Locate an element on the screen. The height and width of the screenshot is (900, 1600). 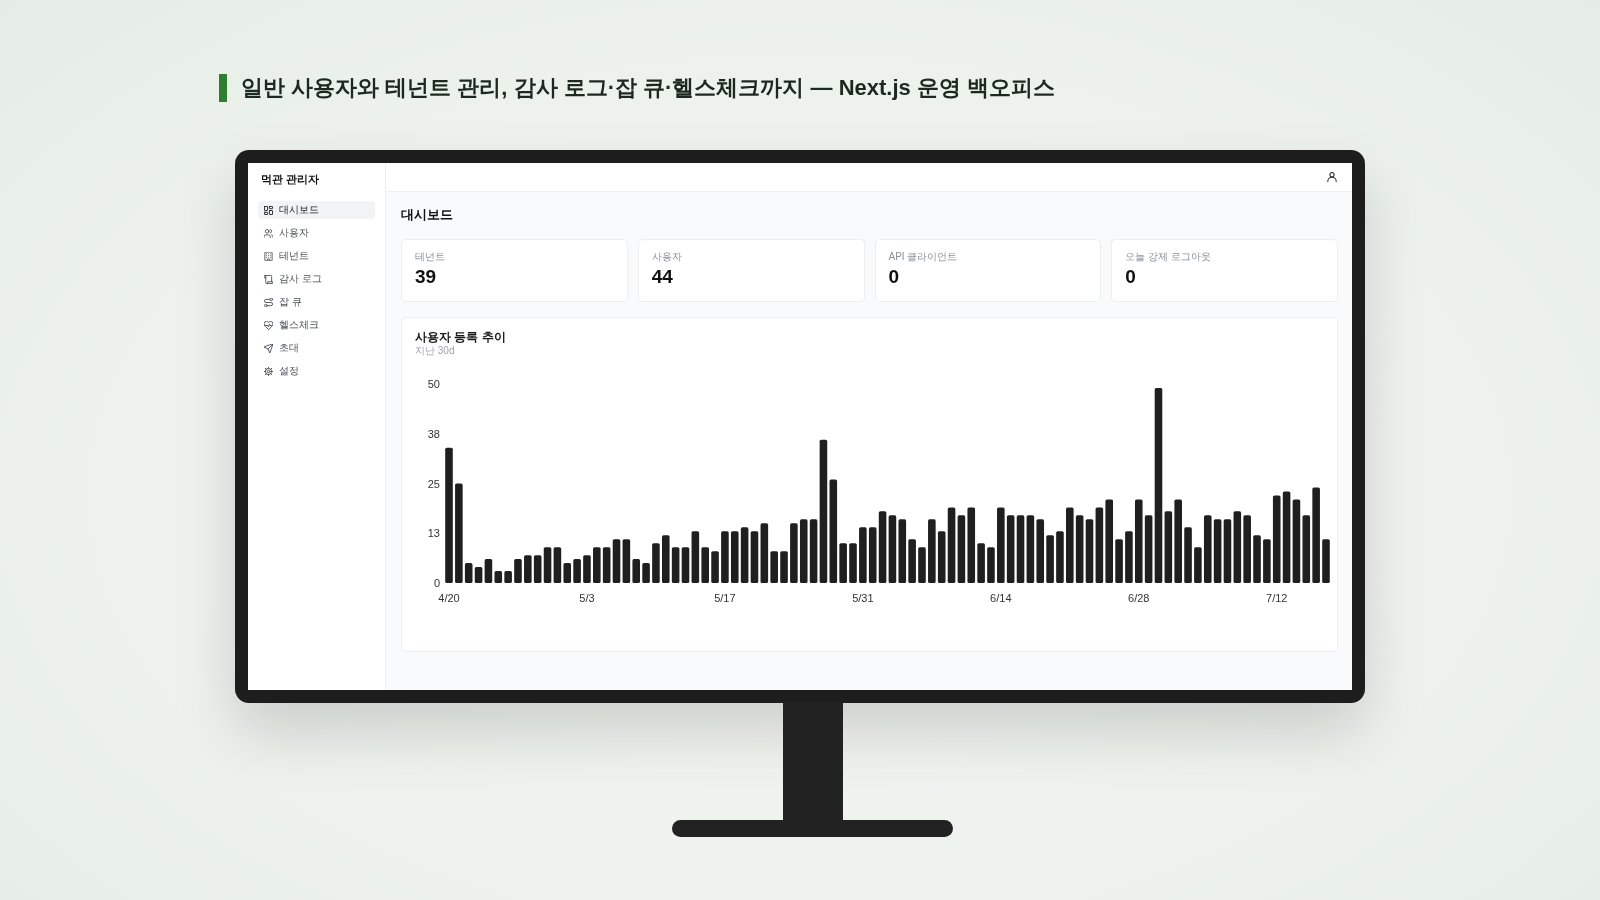
stat-value: 39 is located at coordinates (426, 277).